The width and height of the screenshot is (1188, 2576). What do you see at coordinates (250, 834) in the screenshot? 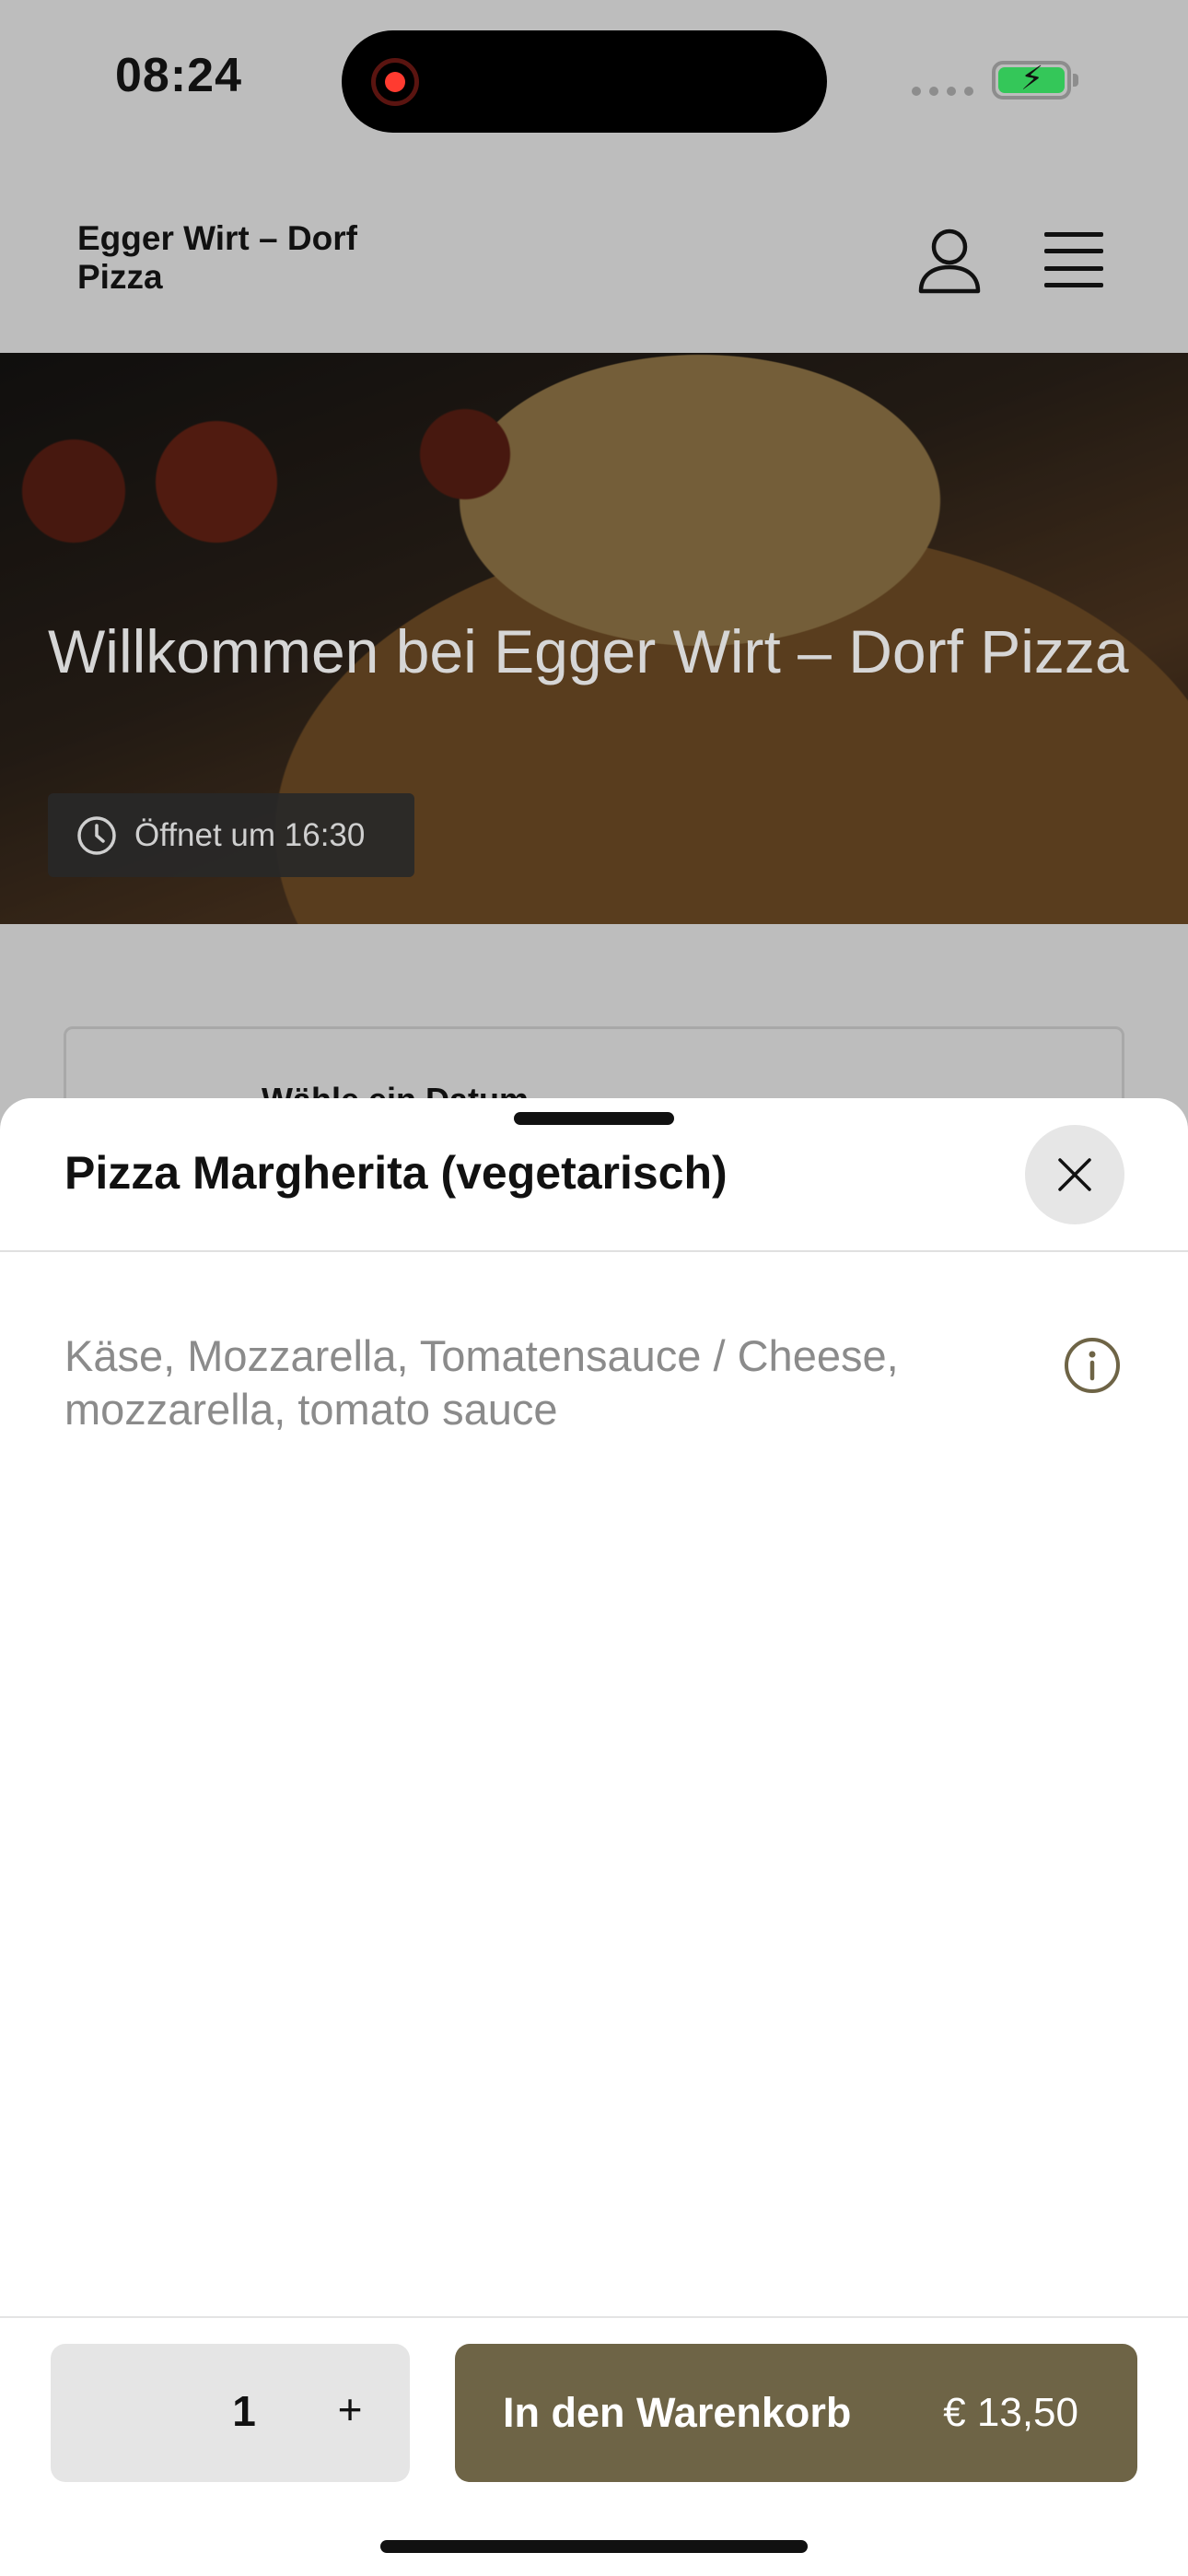
I see `opening-time-text: Öffnet um 16:30` at bounding box center [250, 834].